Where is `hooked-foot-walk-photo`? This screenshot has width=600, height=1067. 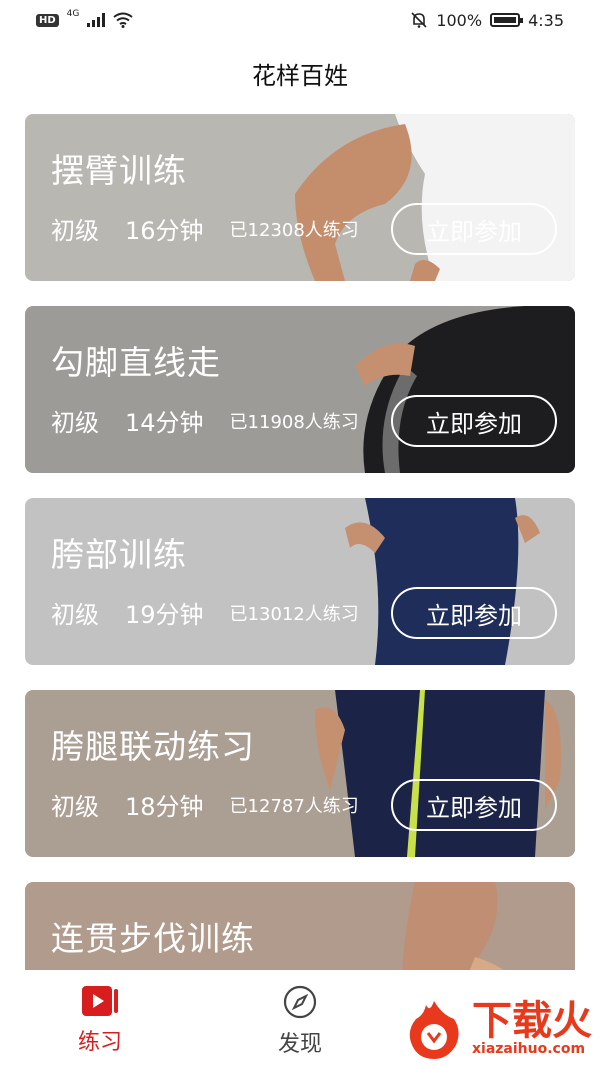 hooked-foot-walk-photo is located at coordinates (425, 389).